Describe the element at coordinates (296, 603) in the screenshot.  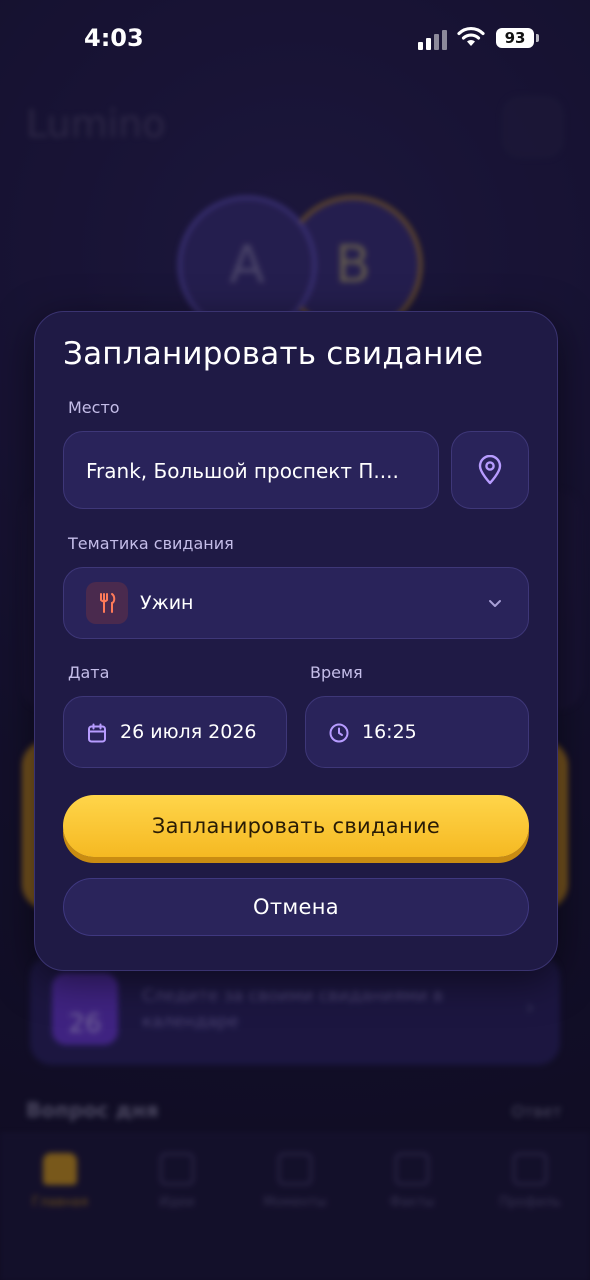
I see `theme-select: Ужин` at that location.